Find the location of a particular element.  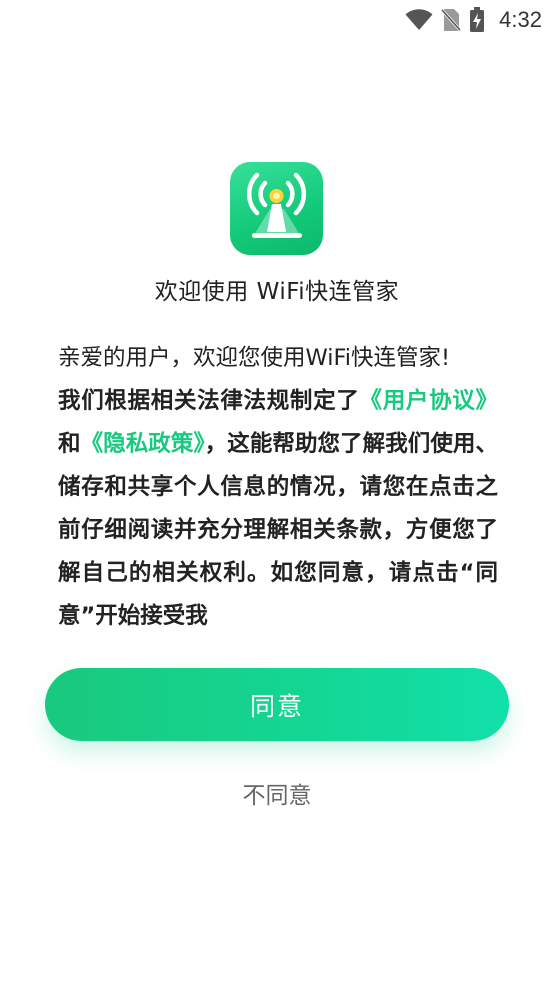

app-icon is located at coordinates (276, 208).